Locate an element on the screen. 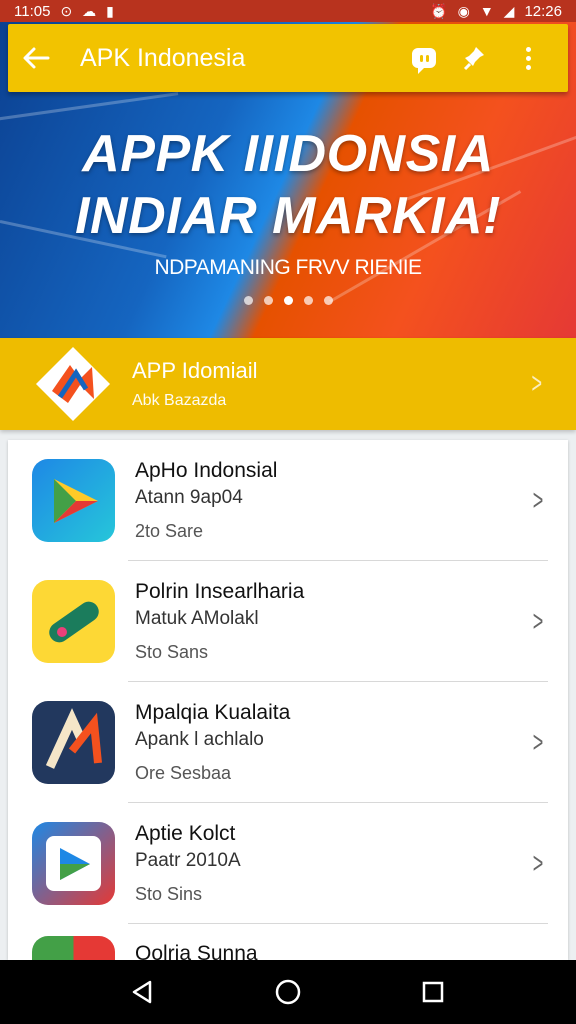 The height and width of the screenshot is (1024, 576). app-name: Polrin Insearlharia is located at coordinates (220, 591).